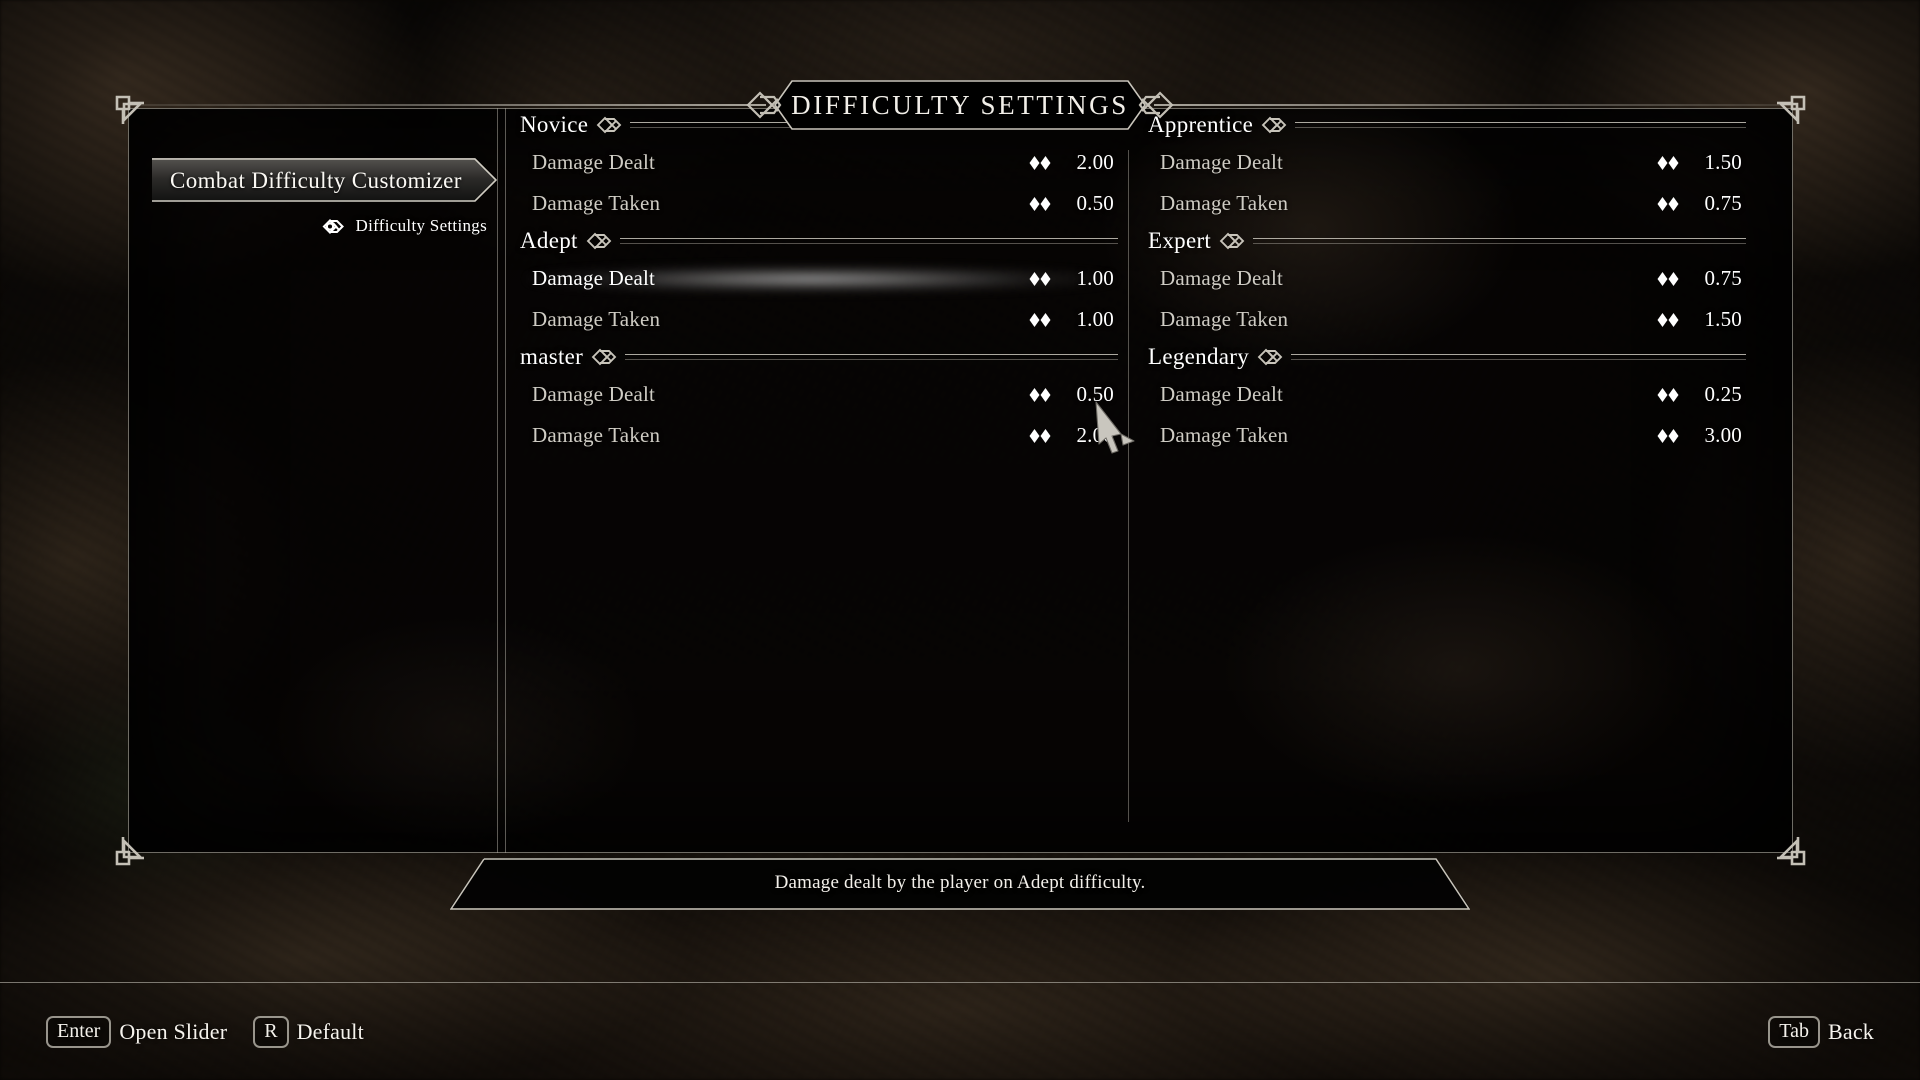 Image resolution: width=1920 pixels, height=1080 pixels. I want to click on keybind: R Default, so click(308, 1031).